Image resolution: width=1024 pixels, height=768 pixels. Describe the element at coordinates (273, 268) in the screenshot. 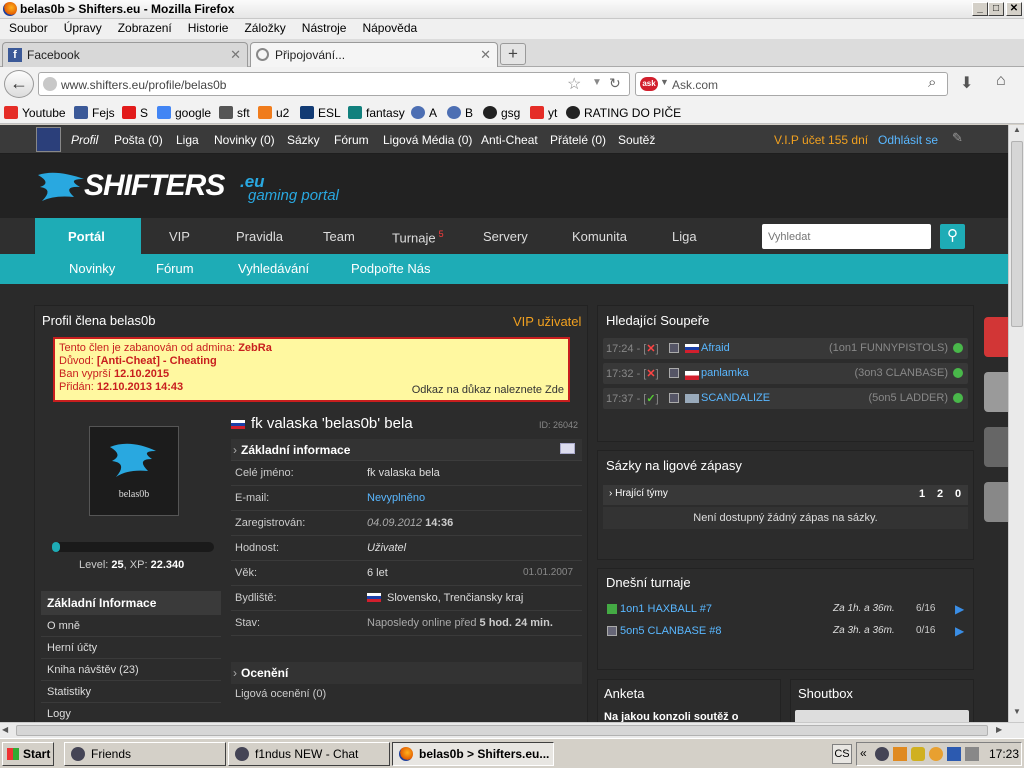

I see `subnav-search: Vyhledávání` at that location.